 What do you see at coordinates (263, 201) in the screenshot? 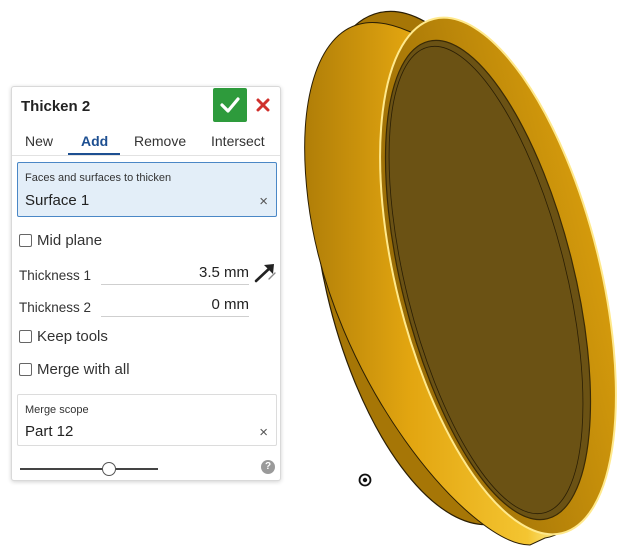
I see `clear-selection-button: ×` at bounding box center [263, 201].